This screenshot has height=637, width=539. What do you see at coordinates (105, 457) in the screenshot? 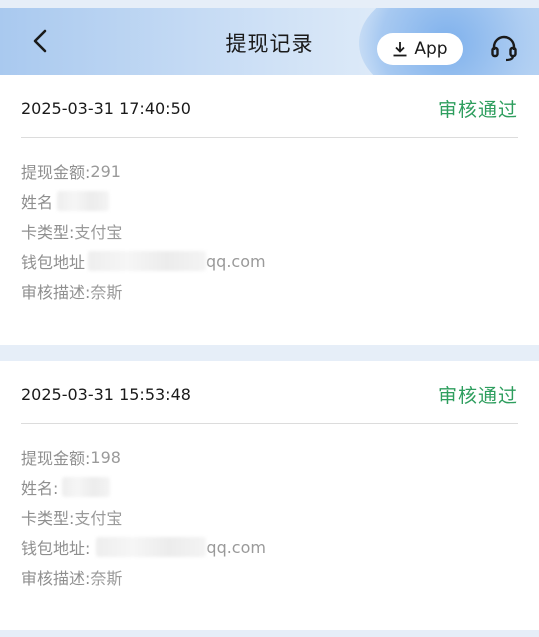
I see `amount-value: 198` at bounding box center [105, 457].